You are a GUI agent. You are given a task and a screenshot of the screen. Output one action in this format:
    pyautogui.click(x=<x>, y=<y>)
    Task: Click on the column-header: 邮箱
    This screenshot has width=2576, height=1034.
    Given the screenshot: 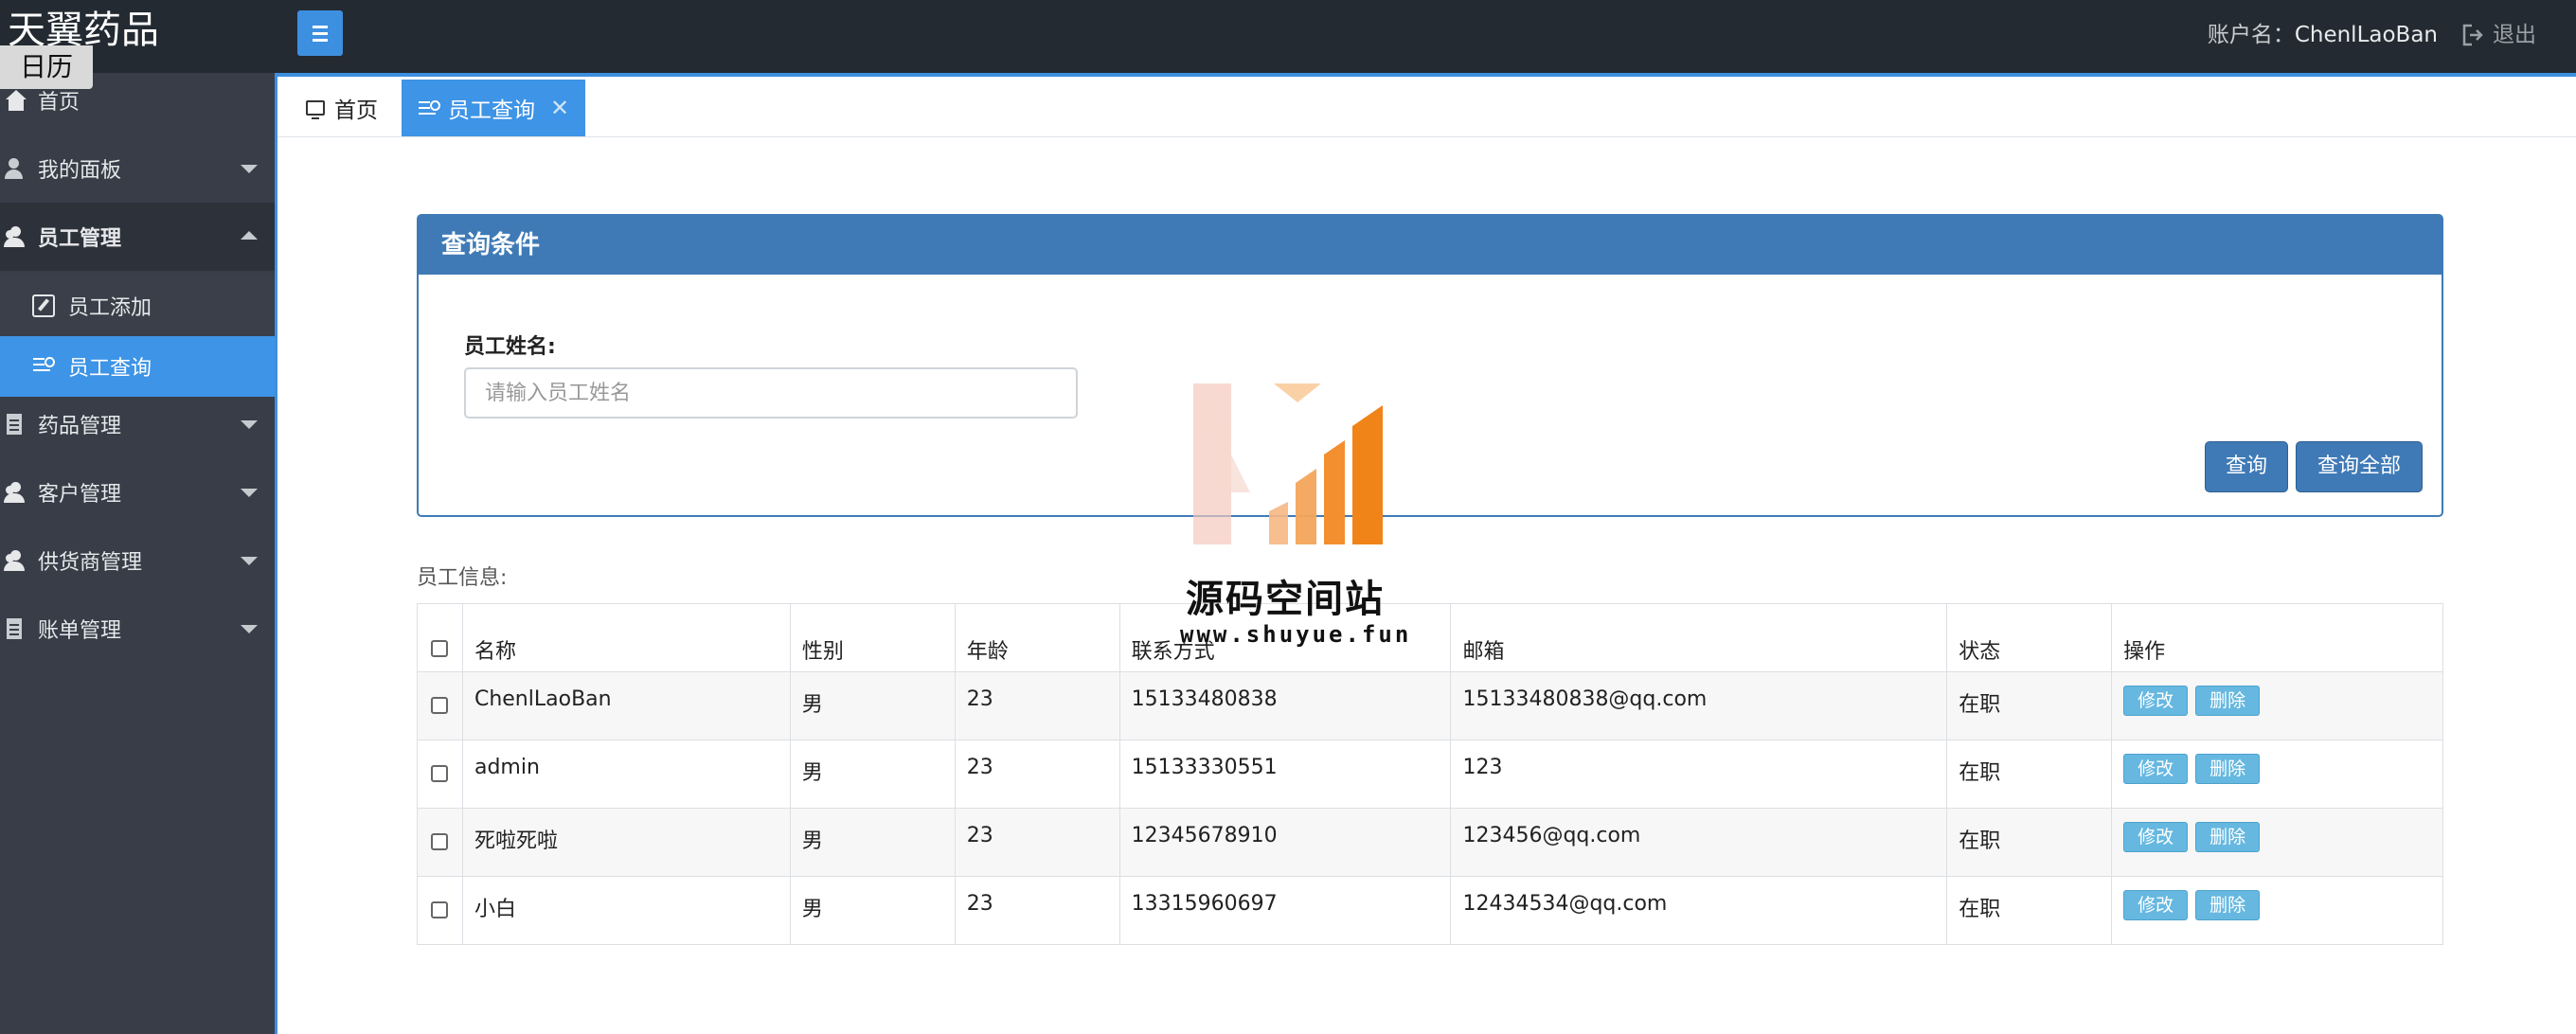 What is the action you would take?
    pyautogui.click(x=1699, y=637)
    